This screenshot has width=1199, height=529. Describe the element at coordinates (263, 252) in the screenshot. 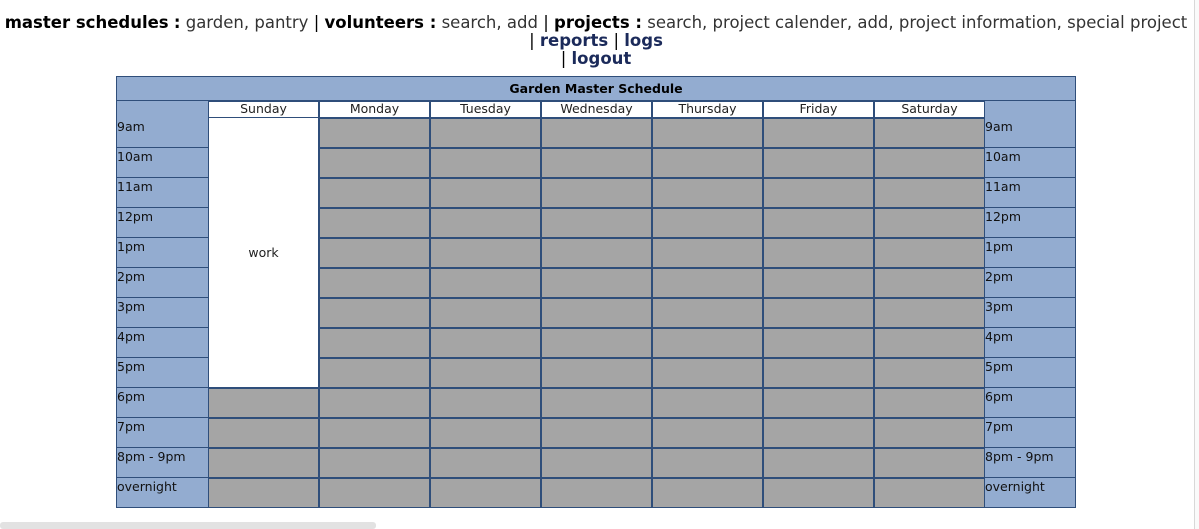

I see `shift-block: work` at that location.